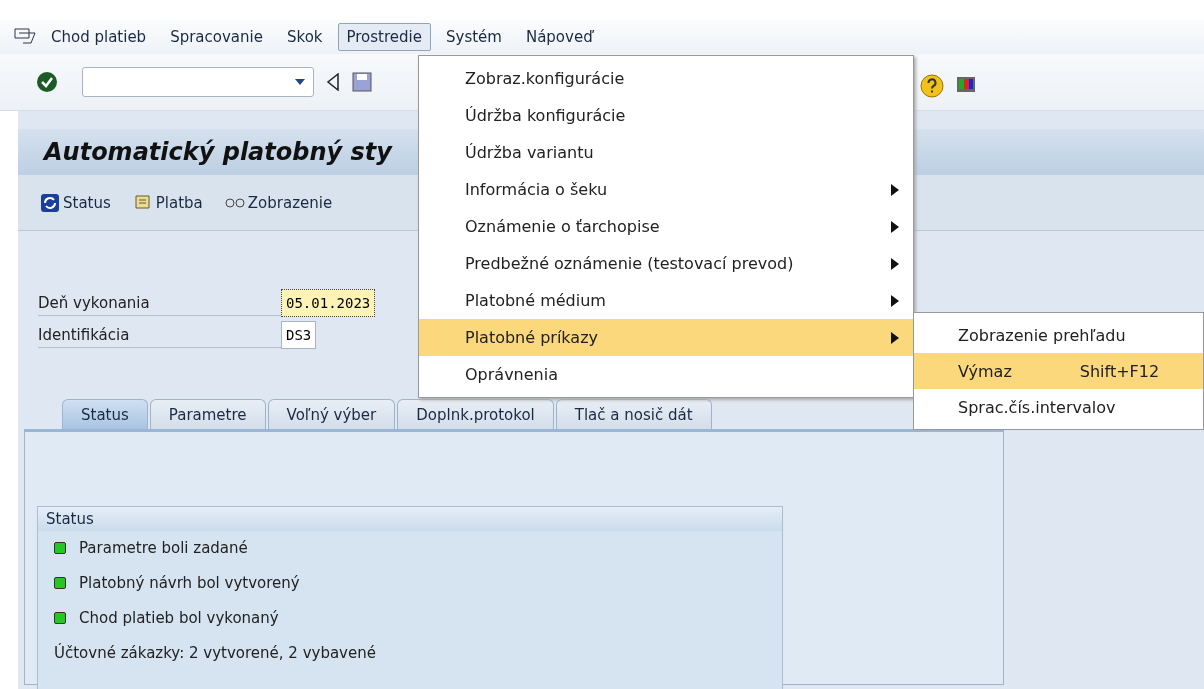  Describe the element at coordinates (633, 414) in the screenshot. I see `tab: Tlač a nosič dát` at that location.